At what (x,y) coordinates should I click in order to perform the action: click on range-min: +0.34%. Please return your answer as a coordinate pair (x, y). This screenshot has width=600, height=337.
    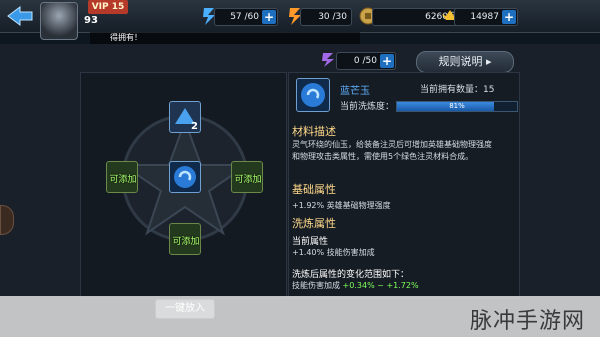
    Looking at the image, I should click on (358, 285).